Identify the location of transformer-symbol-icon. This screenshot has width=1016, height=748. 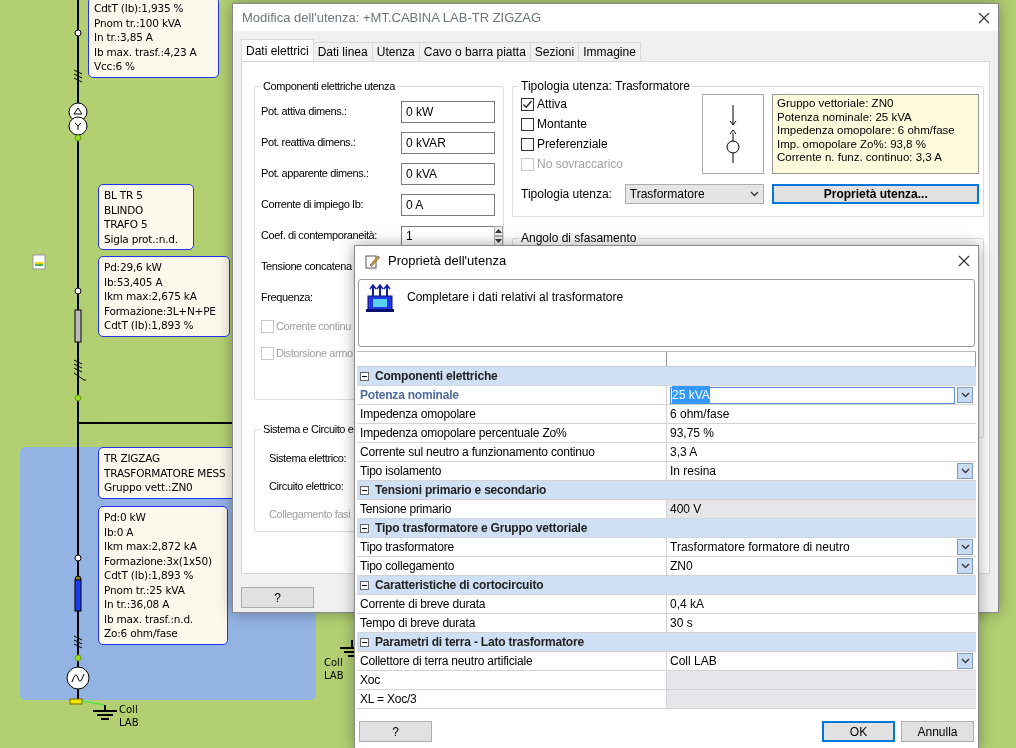
(733, 134).